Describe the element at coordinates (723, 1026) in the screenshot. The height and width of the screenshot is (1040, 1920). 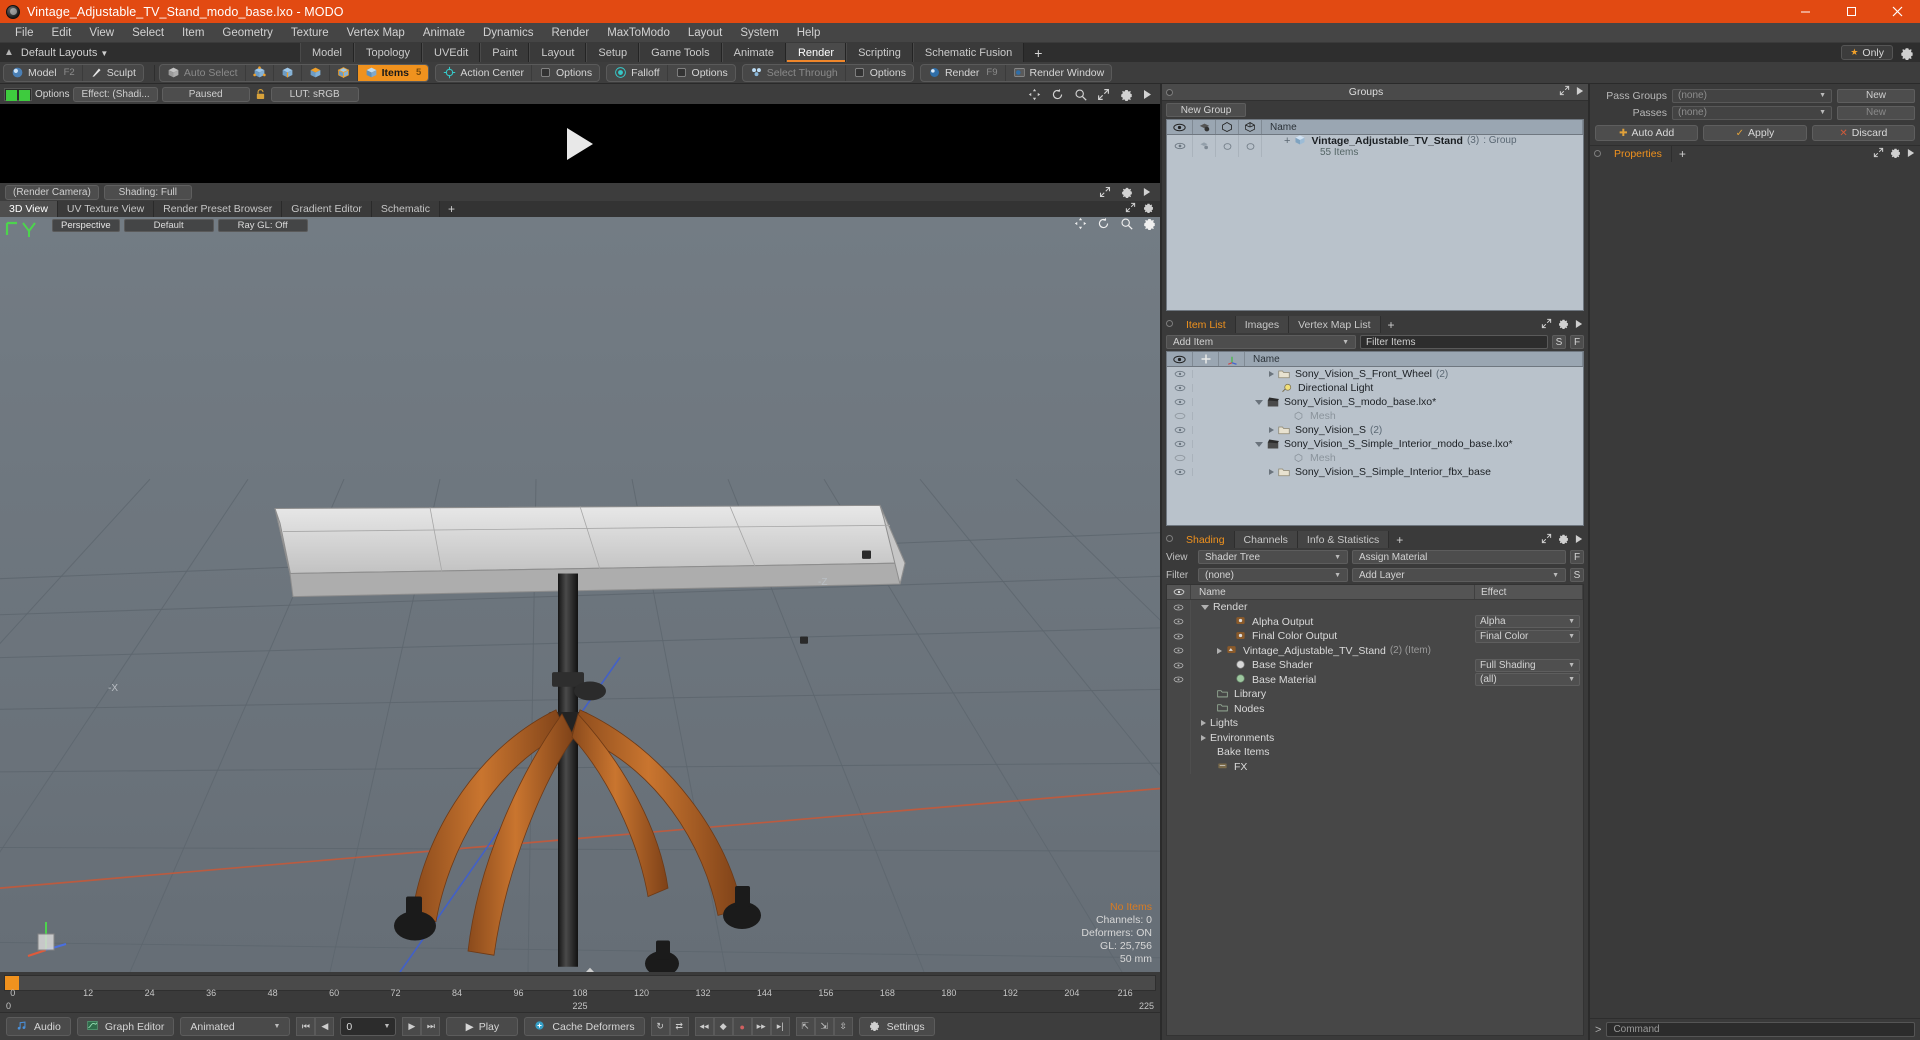
I see `key-set-icon: ◆` at that location.